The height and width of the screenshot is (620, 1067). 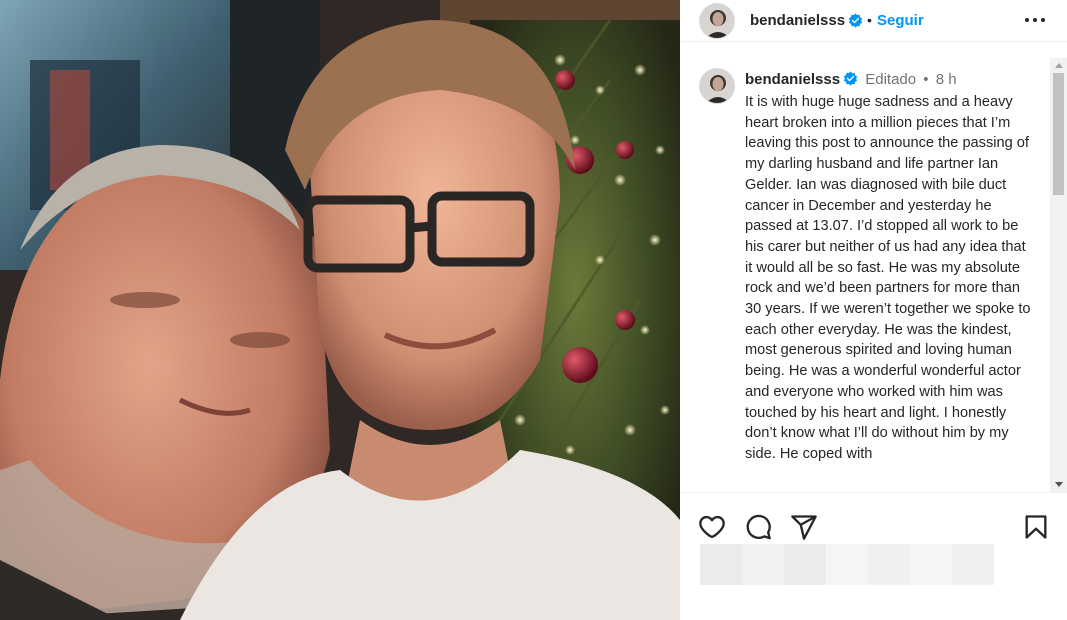 What do you see at coordinates (1058, 275) in the screenshot?
I see `caption-scrollbar` at bounding box center [1058, 275].